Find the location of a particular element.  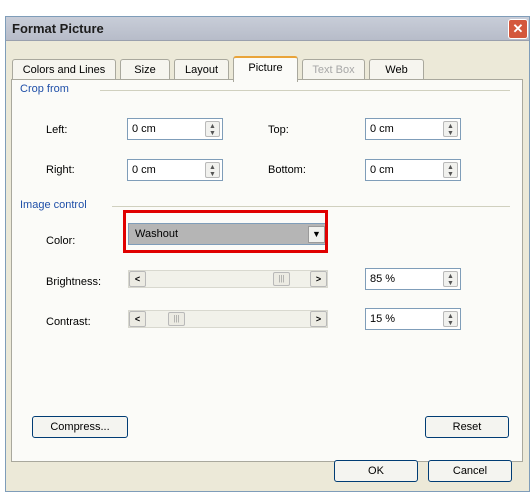

tab-picture: Picture is located at coordinates (265, 69).